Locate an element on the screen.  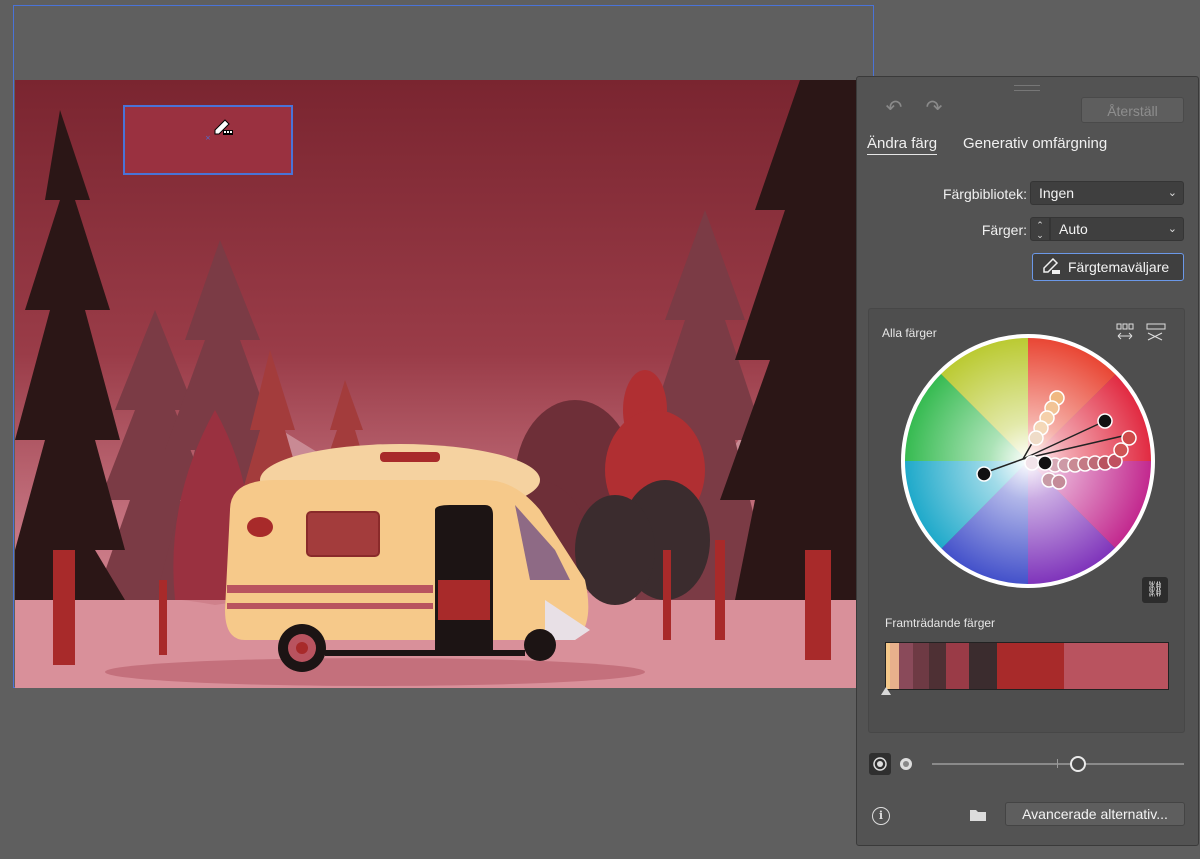
prominent-colors-bar is located at coordinates (1027, 666).